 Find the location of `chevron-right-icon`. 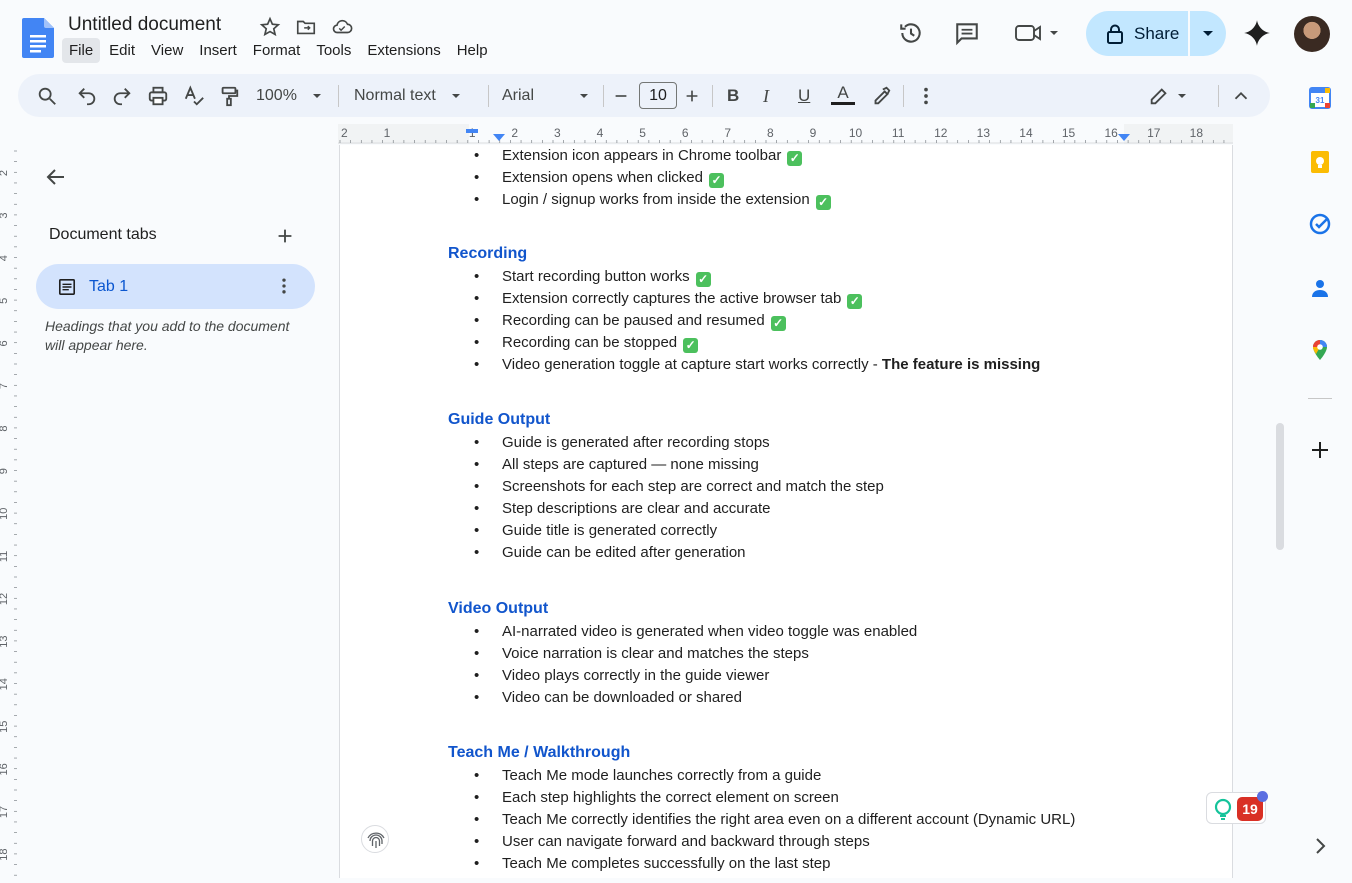

chevron-right-icon is located at coordinates (1320, 846).